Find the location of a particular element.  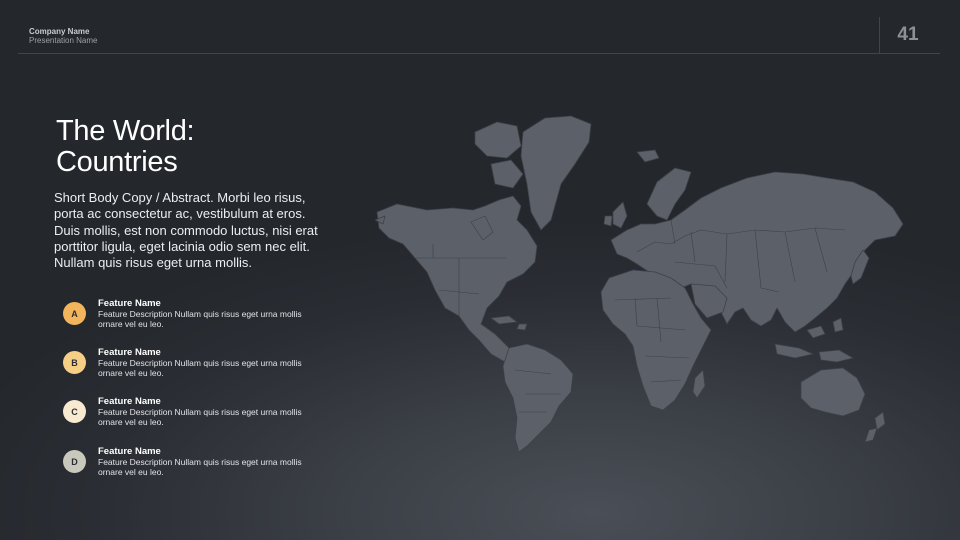

feature-badge-a: A is located at coordinates (74, 313).